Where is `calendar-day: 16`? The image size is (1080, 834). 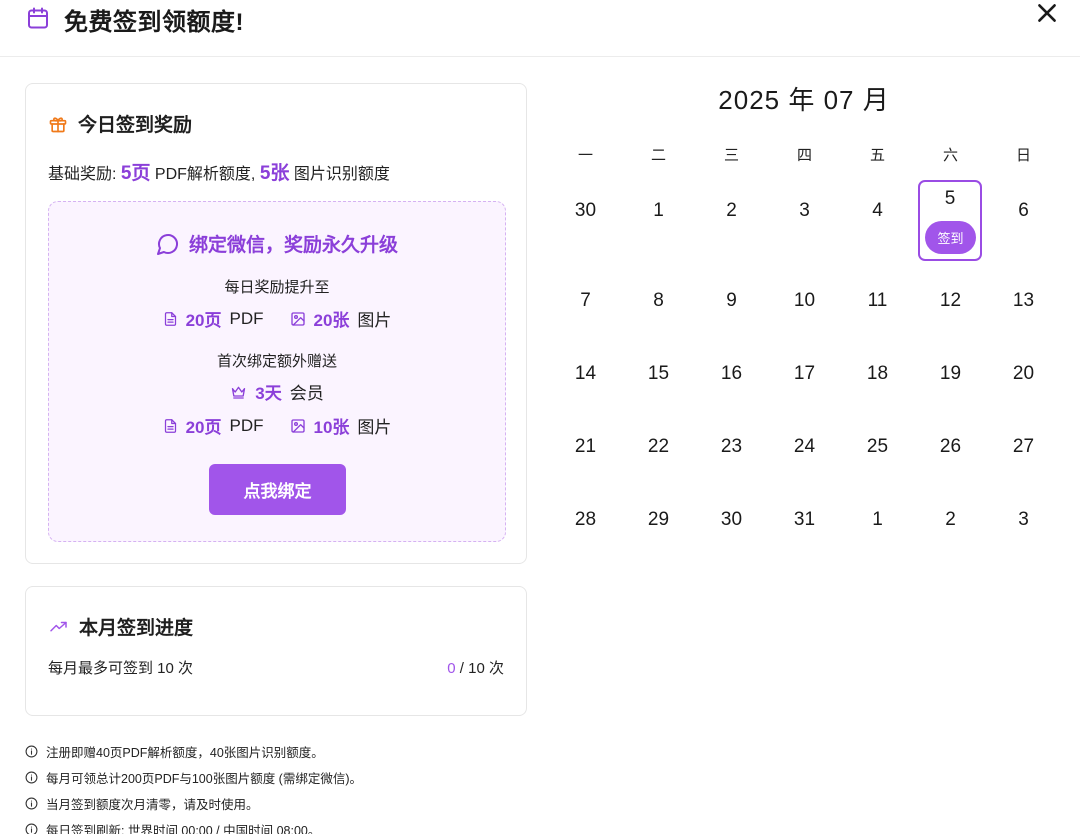 calendar-day: 16 is located at coordinates (731, 373).